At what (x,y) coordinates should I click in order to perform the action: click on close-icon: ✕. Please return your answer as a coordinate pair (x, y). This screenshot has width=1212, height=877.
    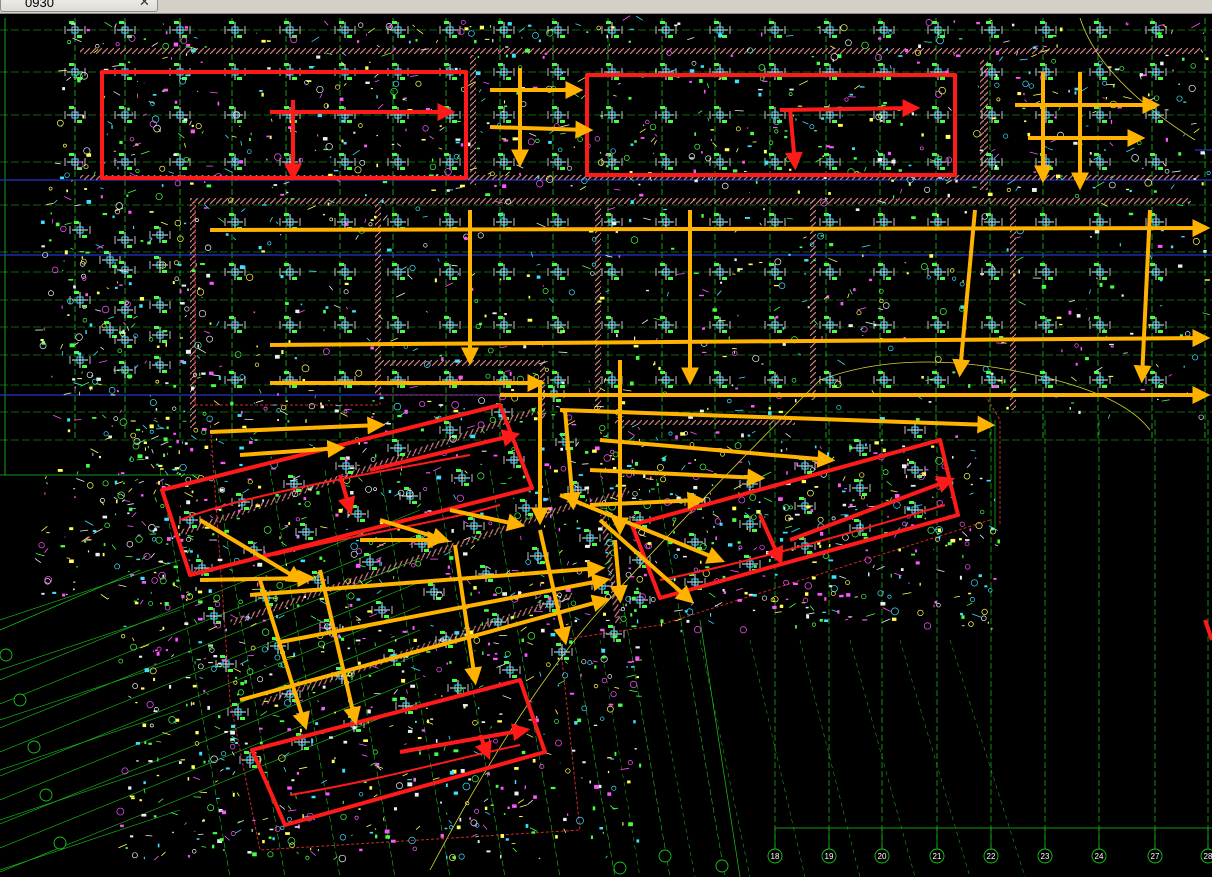
    Looking at the image, I should click on (144, 5).